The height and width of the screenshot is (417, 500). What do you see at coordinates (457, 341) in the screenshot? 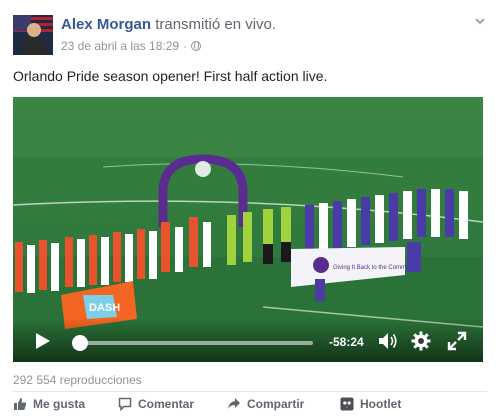
I see `fullscreen-icon` at bounding box center [457, 341].